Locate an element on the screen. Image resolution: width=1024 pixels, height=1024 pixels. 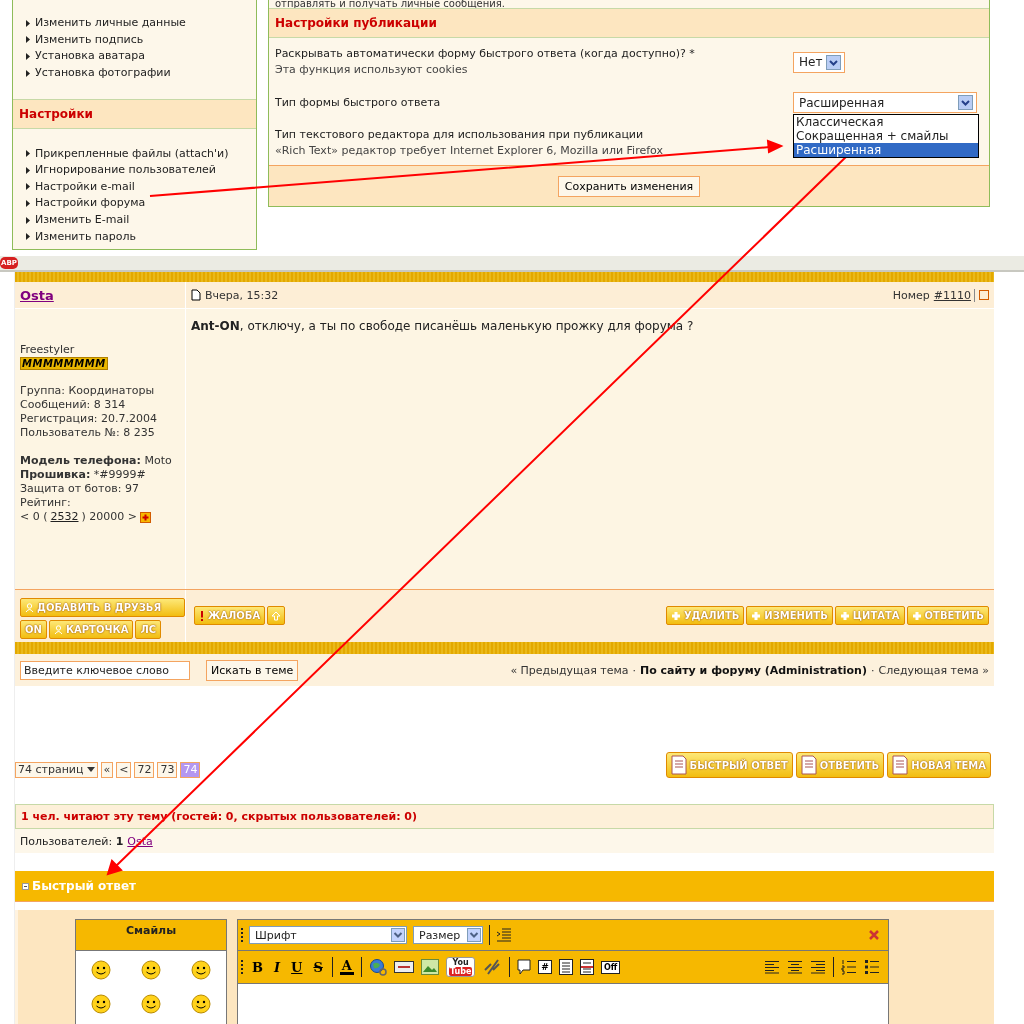
image-icon is located at coordinates (429, 967).